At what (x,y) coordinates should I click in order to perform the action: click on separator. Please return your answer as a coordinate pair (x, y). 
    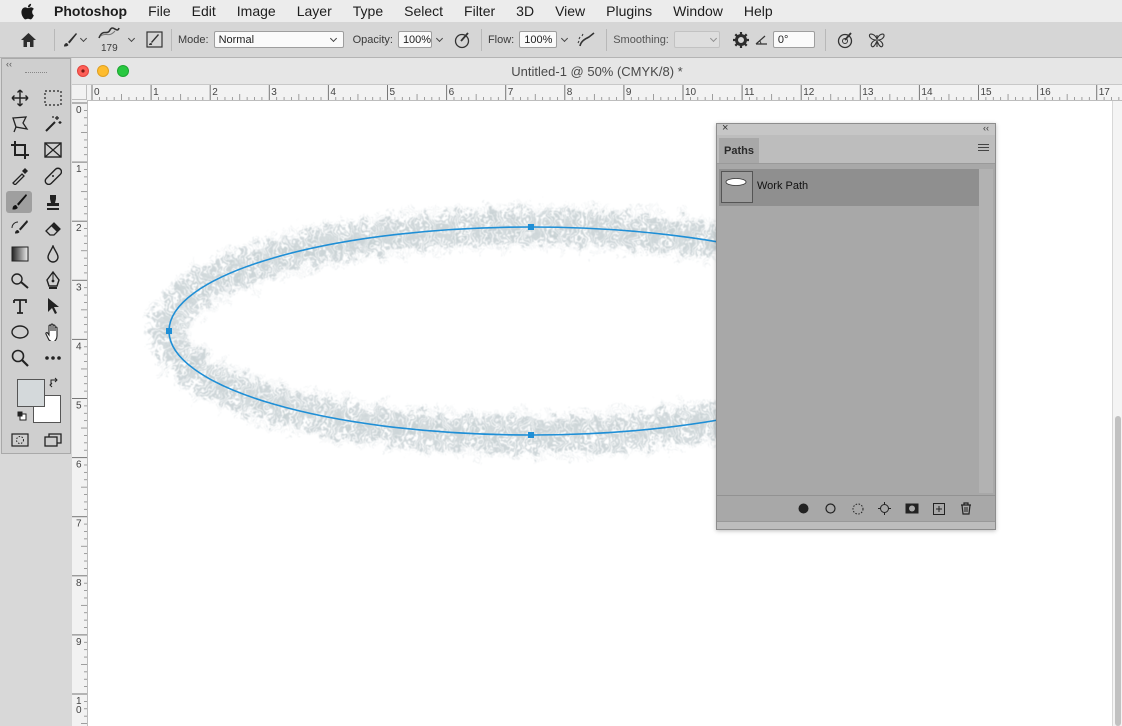
    Looking at the image, I should click on (171, 39).